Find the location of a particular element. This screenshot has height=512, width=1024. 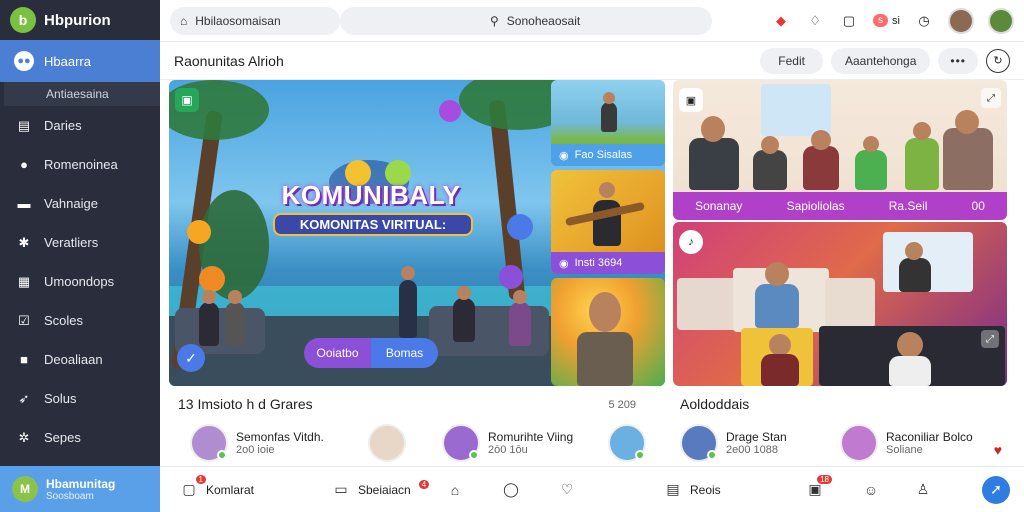

sidebar-item-active: ●● Hbaarra is located at coordinates (80, 61).